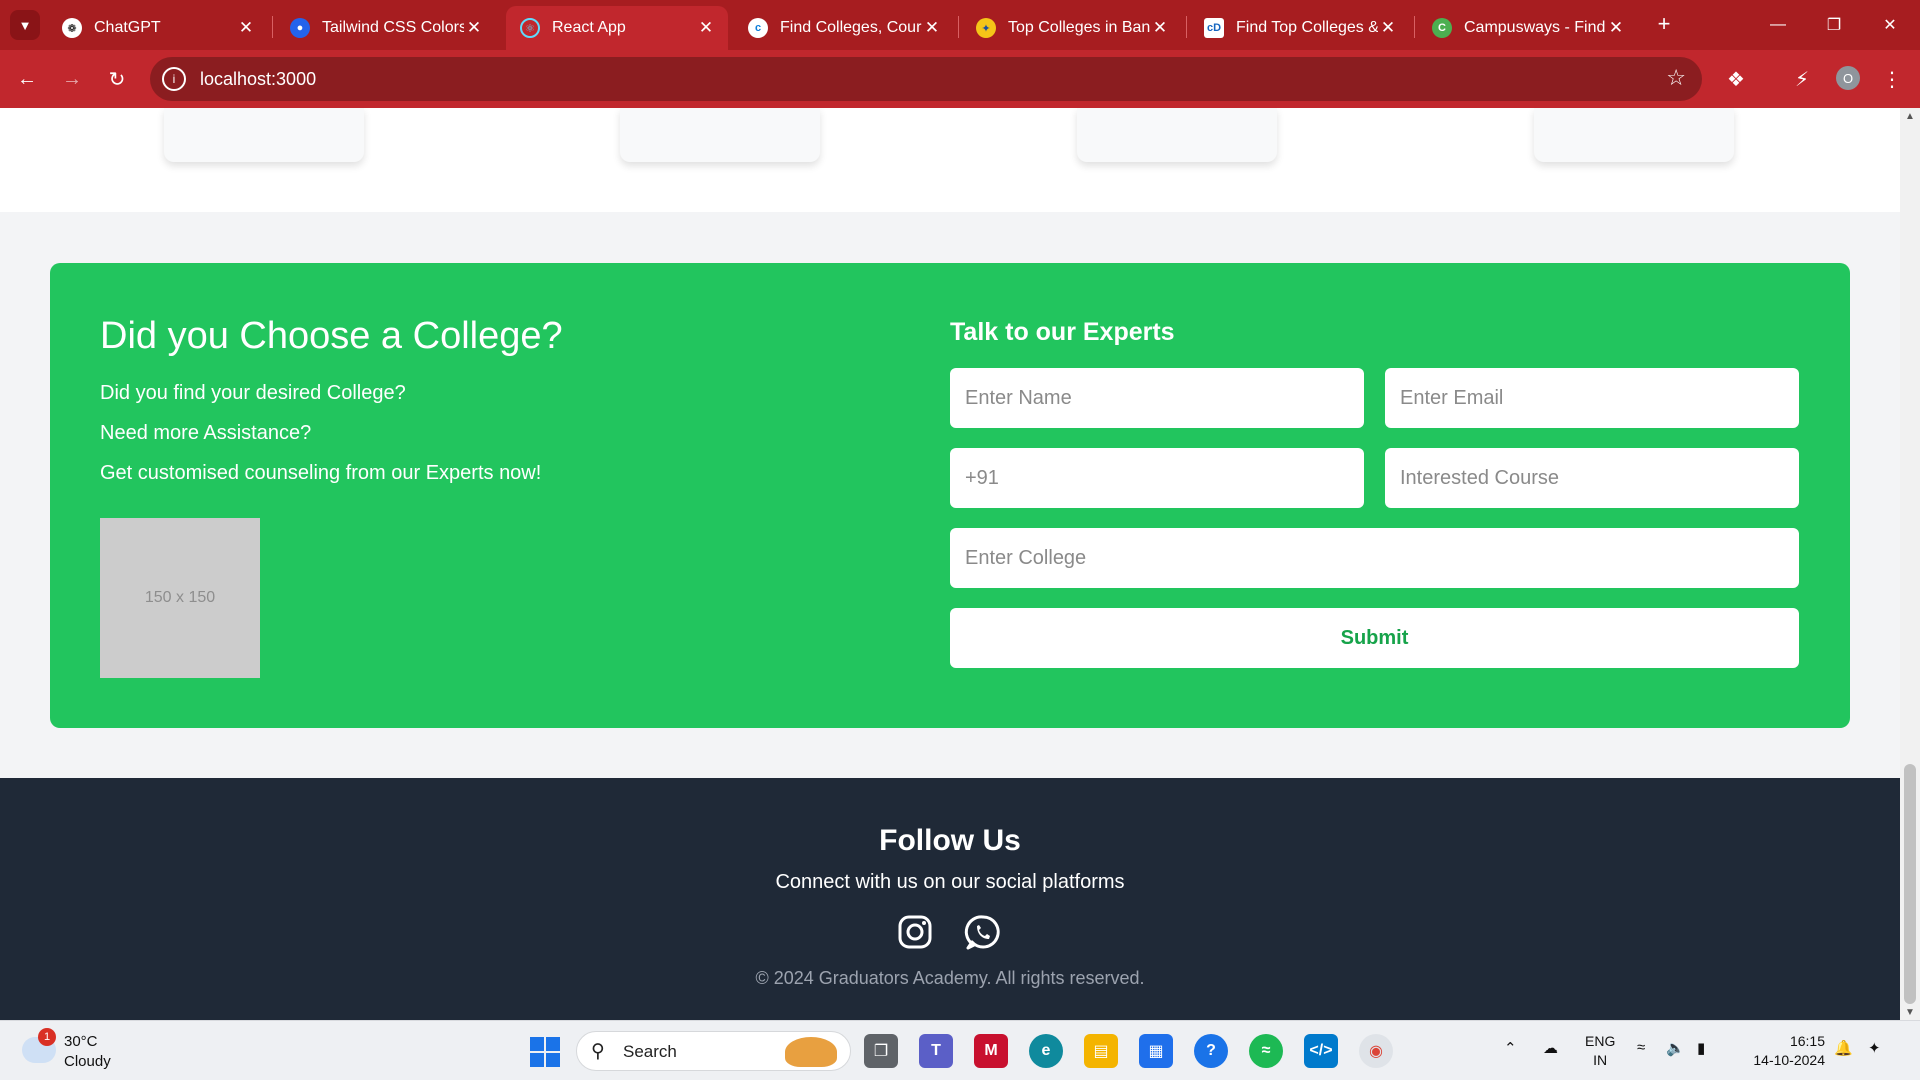 Image resolution: width=1920 pixels, height=1080 pixels. Describe the element at coordinates (258, 79) in the screenshot. I see `url-text: localhost:3000` at that location.